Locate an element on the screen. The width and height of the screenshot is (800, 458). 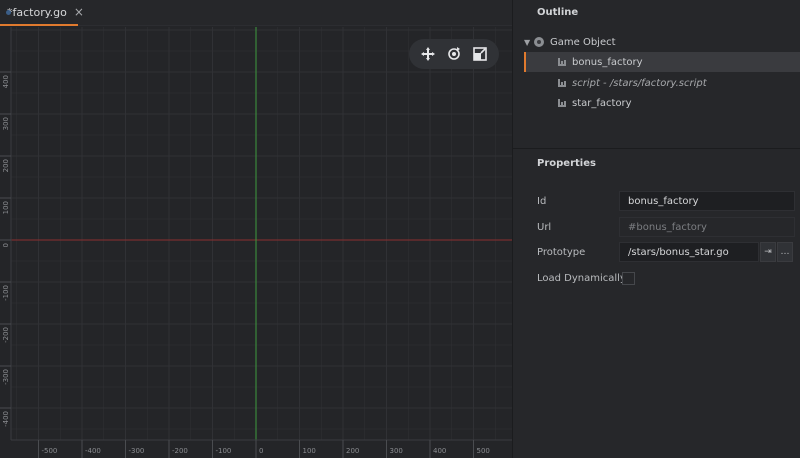
scale-tool-icon is located at coordinates (480, 54).